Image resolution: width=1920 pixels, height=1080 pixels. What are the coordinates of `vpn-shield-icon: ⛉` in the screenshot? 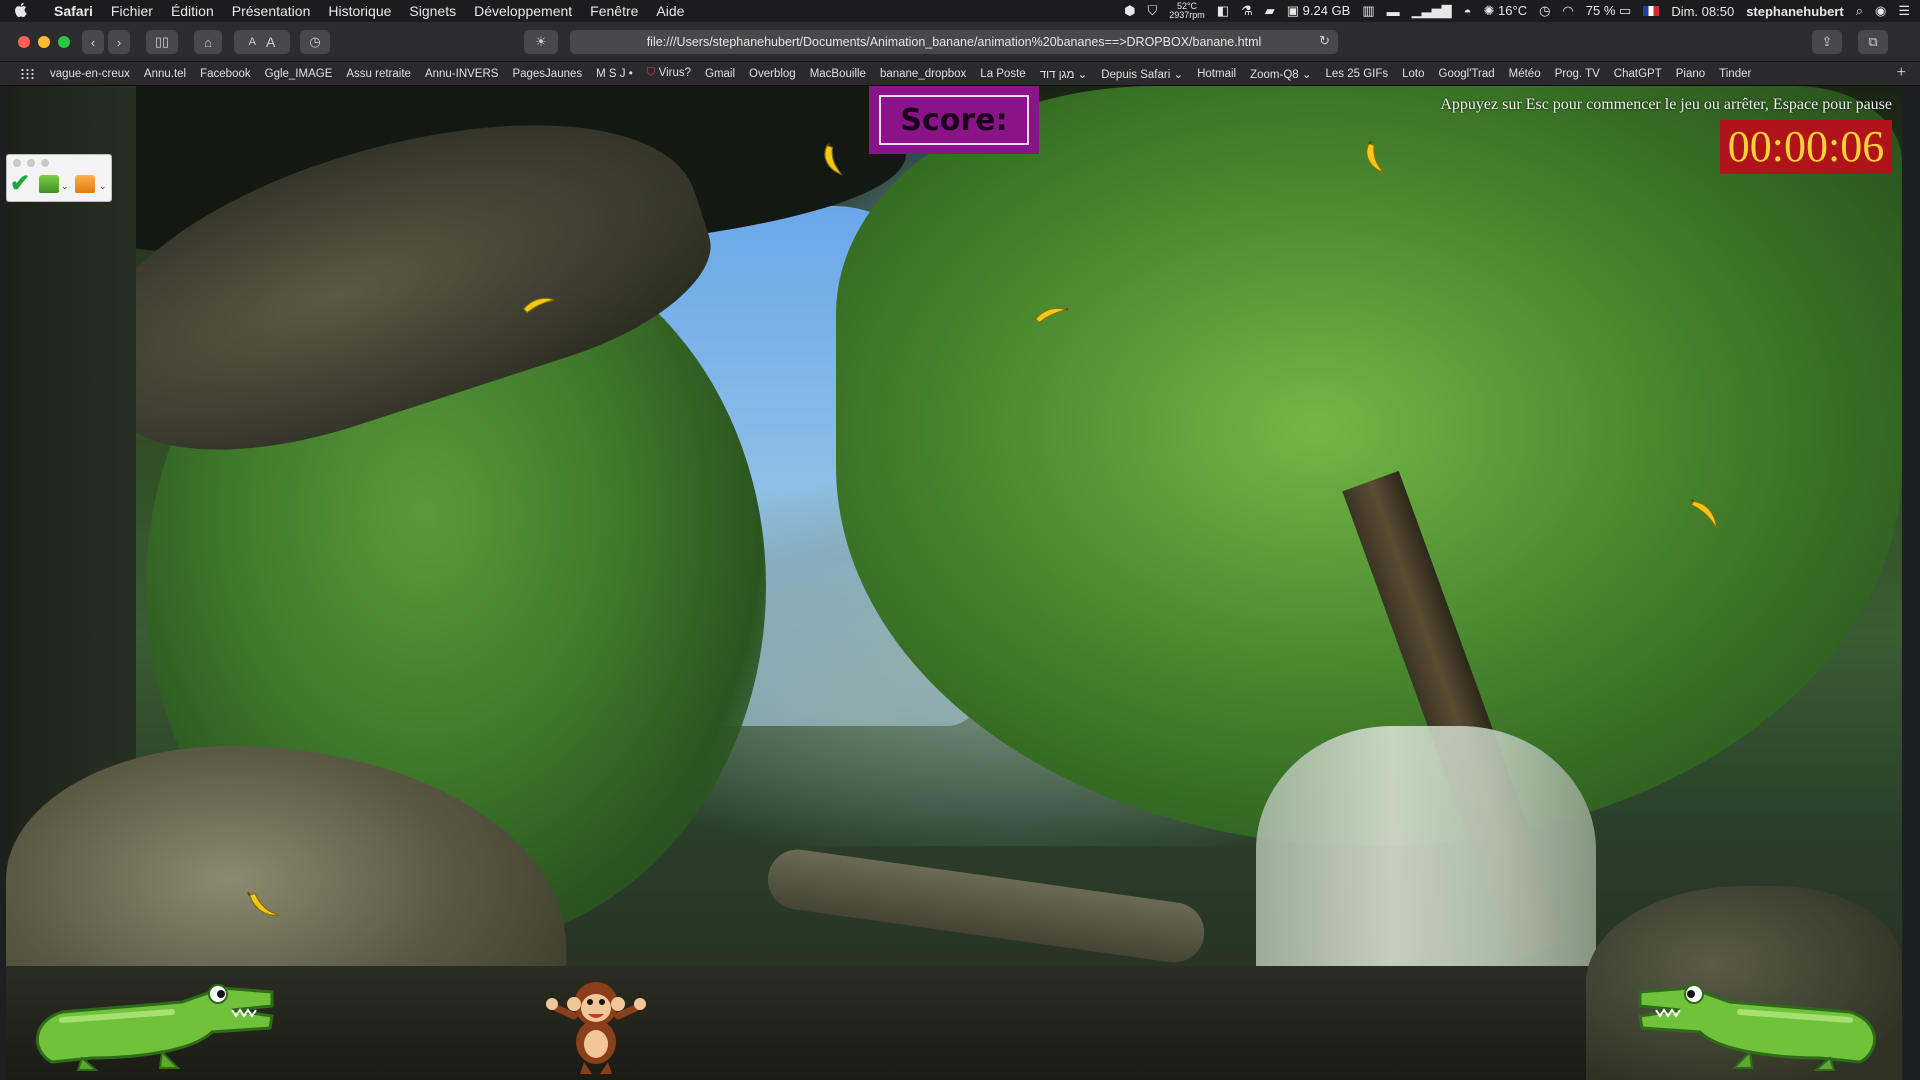 It's located at (1152, 11).